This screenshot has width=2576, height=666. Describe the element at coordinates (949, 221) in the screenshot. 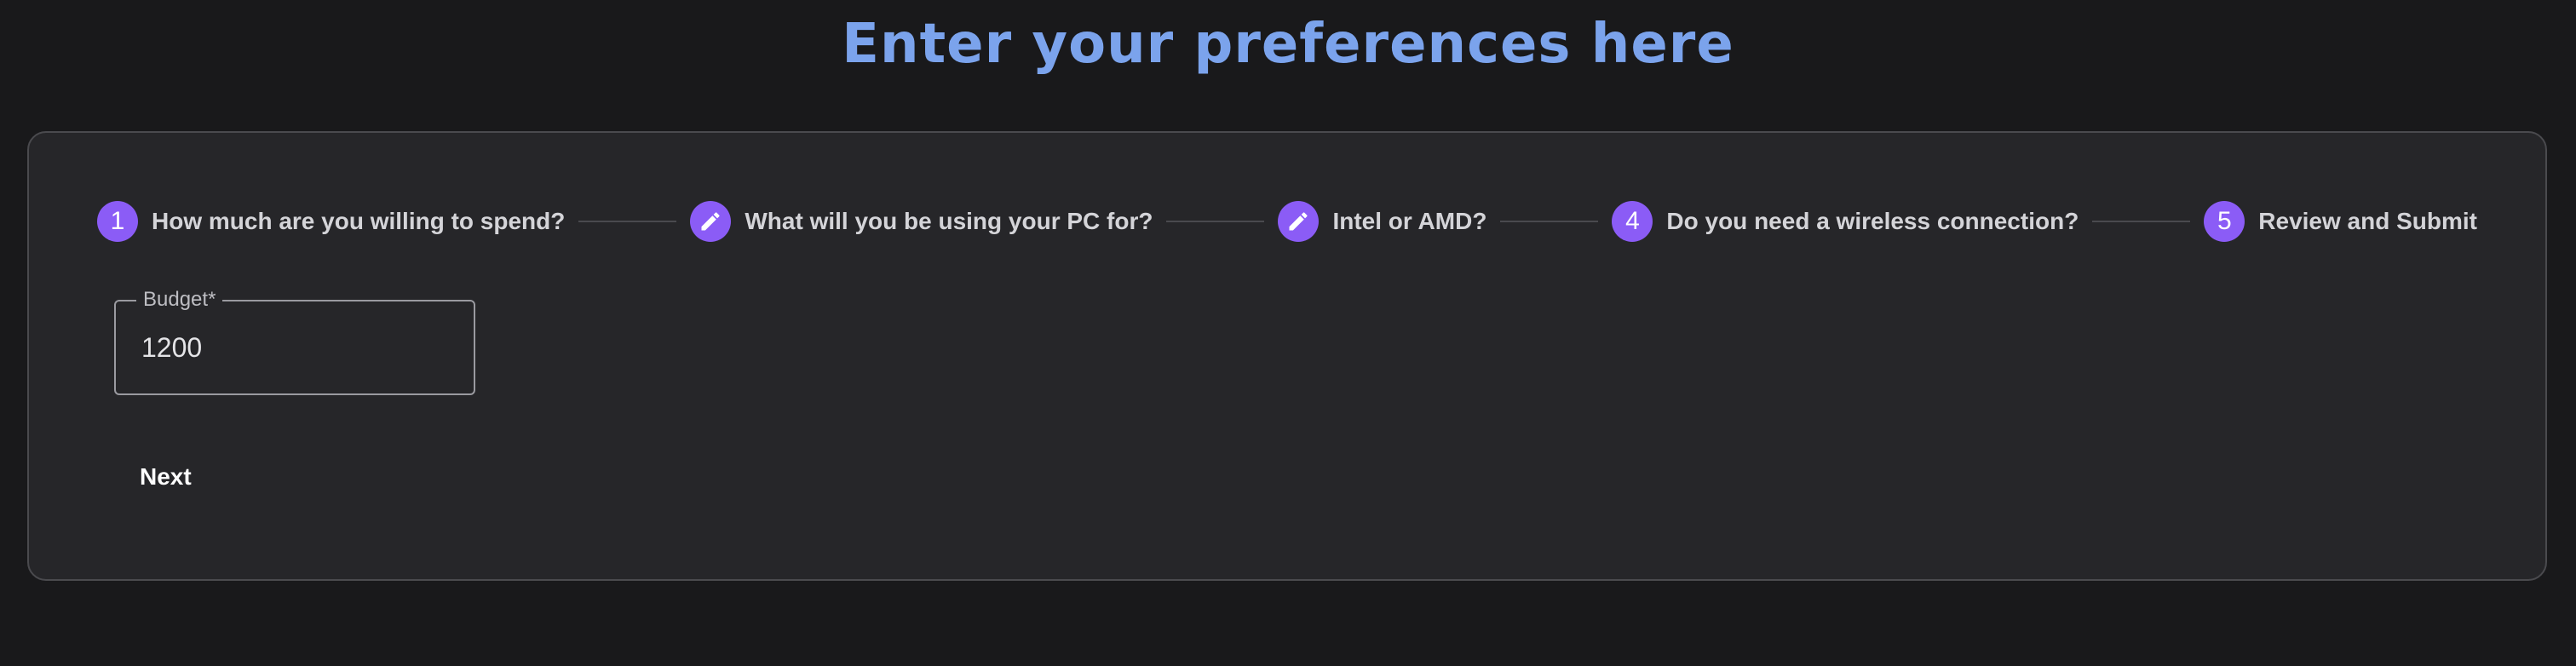

I see `step-label-usage: What will you be using your PC for?` at that location.